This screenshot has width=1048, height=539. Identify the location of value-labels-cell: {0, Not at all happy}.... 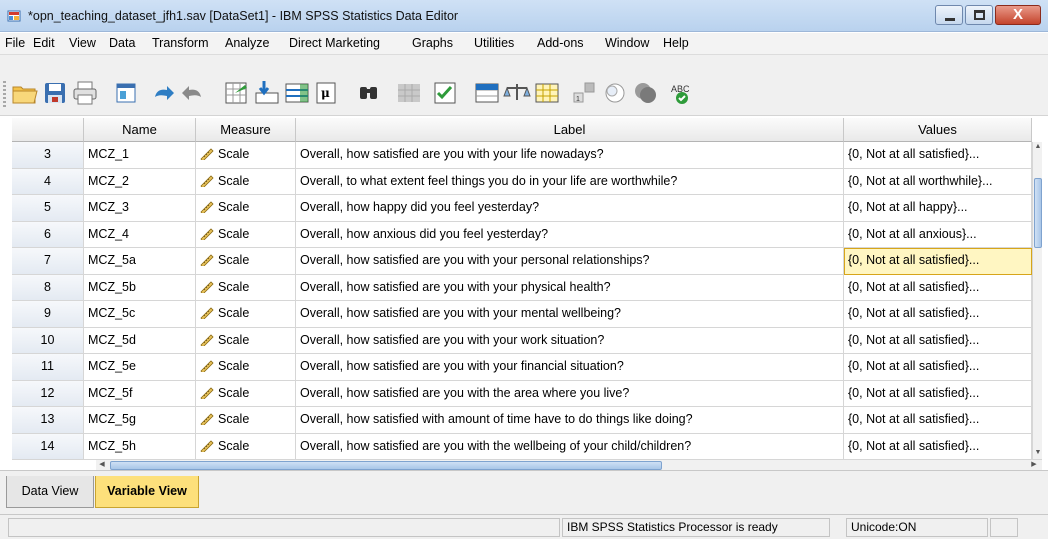
(938, 208).